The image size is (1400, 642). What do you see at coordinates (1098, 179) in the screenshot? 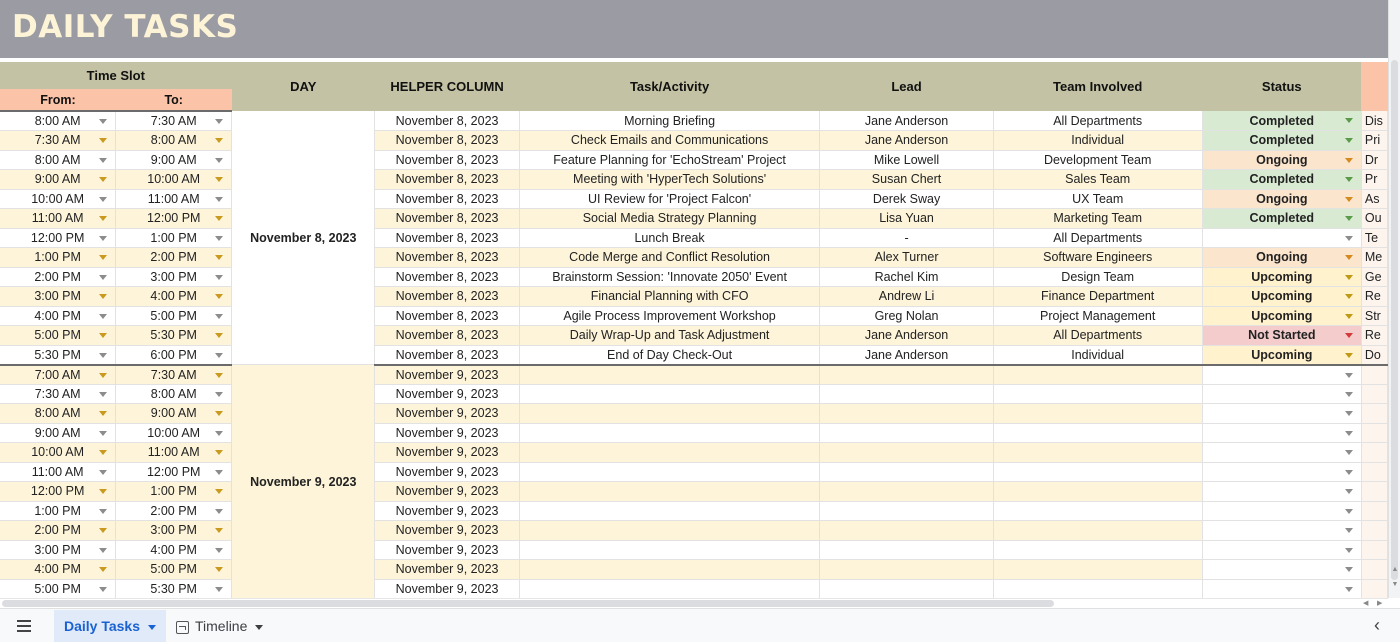
I see `team-cell: Sales Team` at bounding box center [1098, 179].